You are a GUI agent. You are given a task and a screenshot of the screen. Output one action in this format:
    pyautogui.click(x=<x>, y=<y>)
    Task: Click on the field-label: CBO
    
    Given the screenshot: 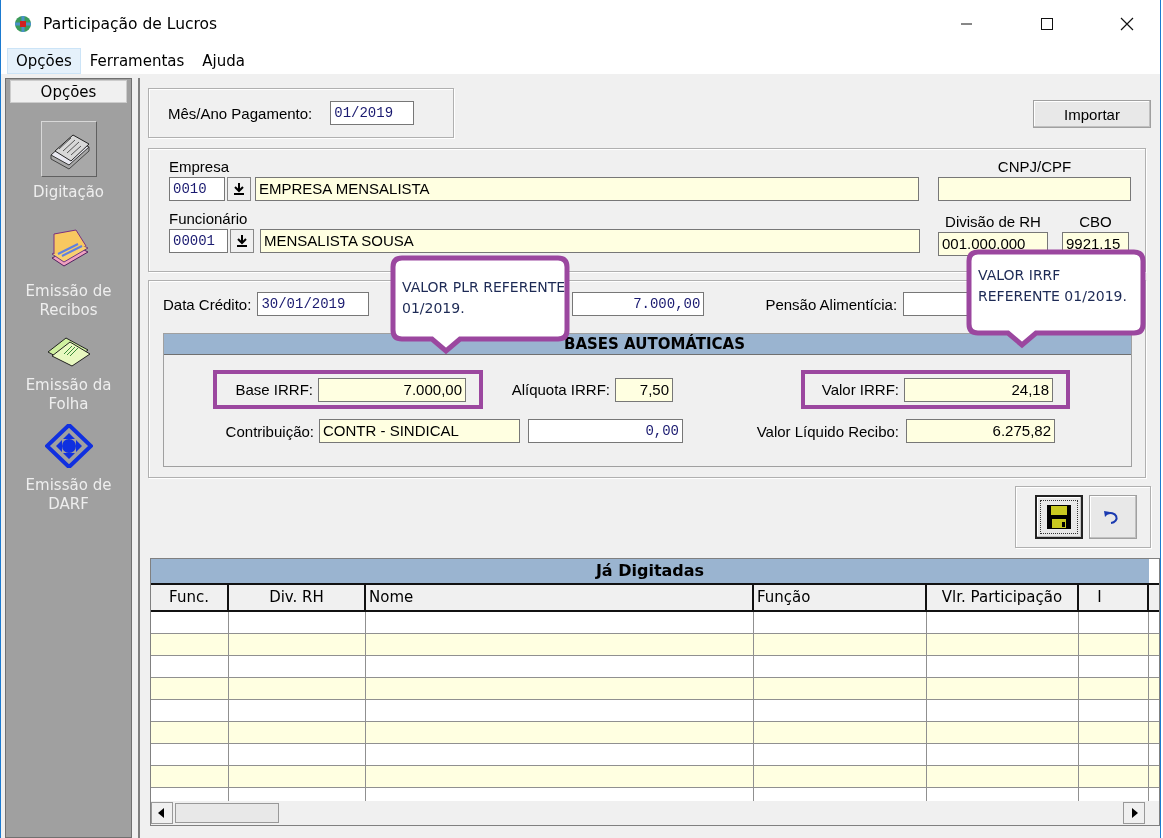 What is the action you would take?
    pyautogui.click(x=1095, y=221)
    